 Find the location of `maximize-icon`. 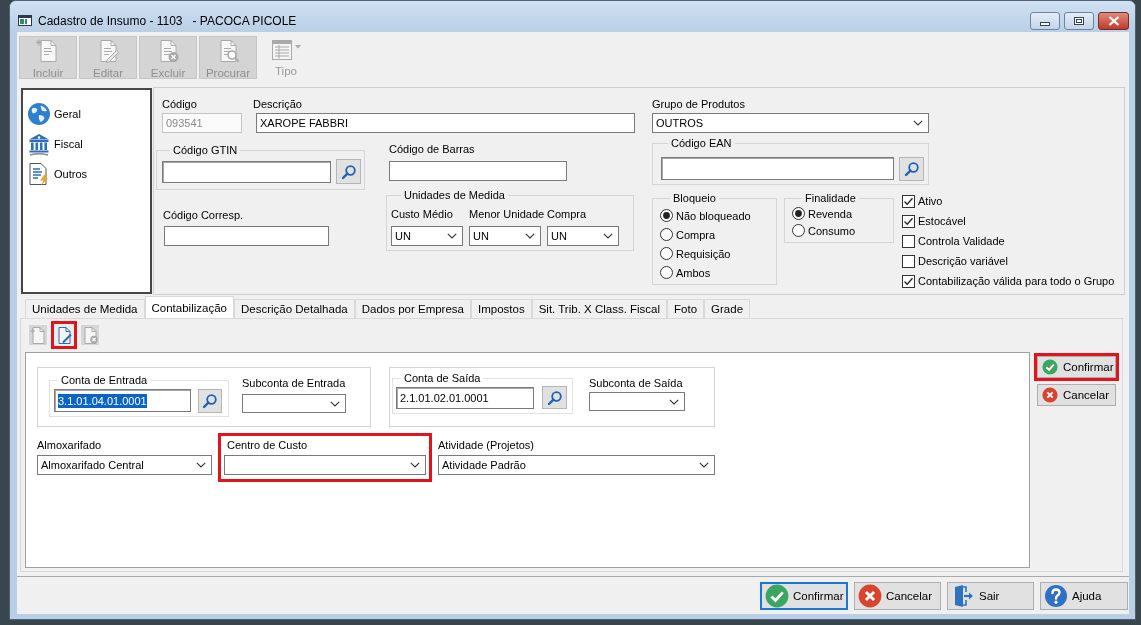

maximize-icon is located at coordinates (1079, 21).